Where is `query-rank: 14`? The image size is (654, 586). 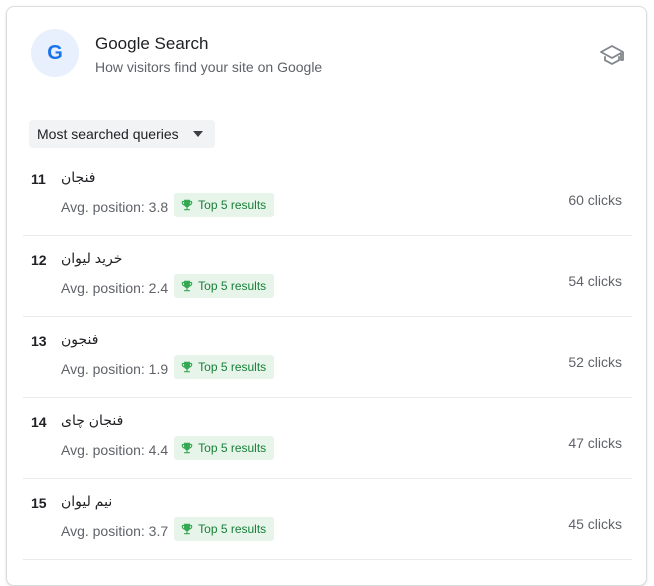 query-rank: 14 is located at coordinates (39, 422).